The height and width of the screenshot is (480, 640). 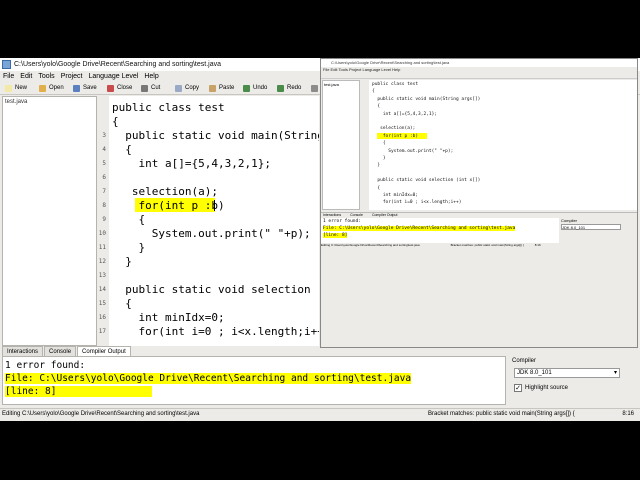 I want to click on menu-edit: Edit, so click(x=26, y=76).